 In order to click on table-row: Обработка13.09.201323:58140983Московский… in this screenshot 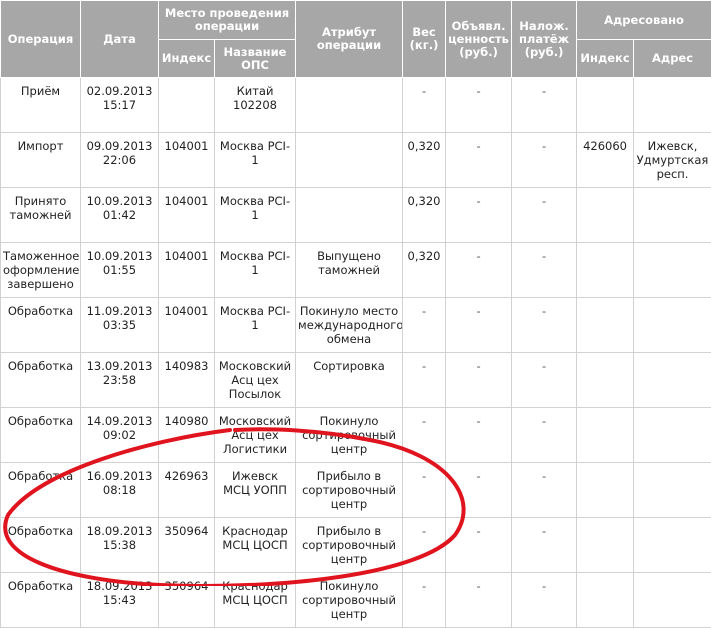, I will do `click(356, 380)`.